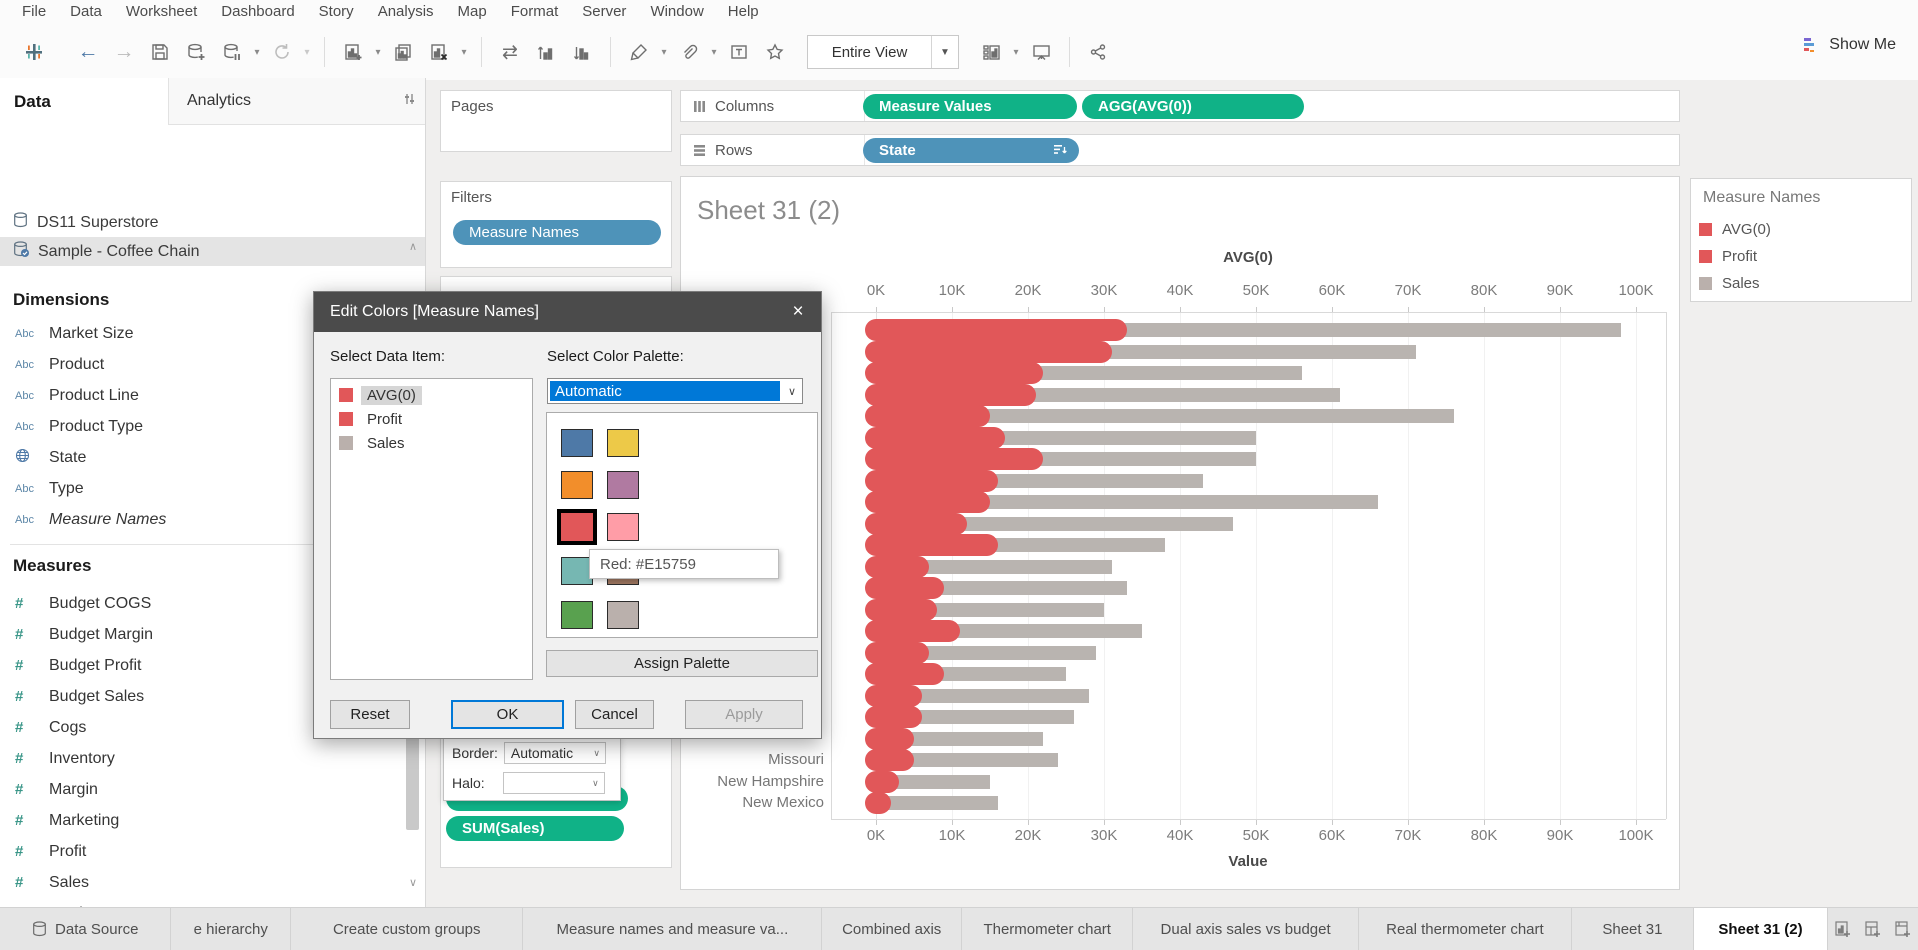  What do you see at coordinates (604, 12) in the screenshot?
I see `menu-server: Server` at bounding box center [604, 12].